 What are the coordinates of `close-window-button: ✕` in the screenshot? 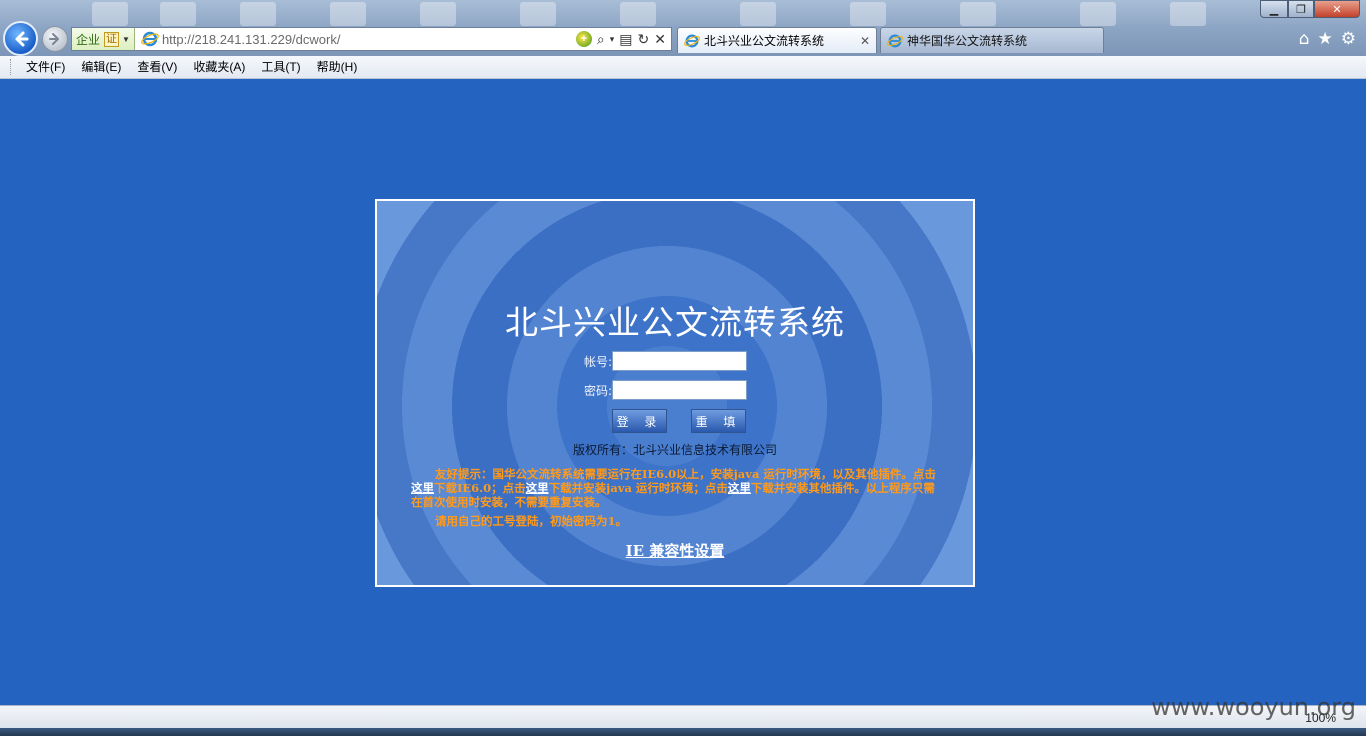 It's located at (1337, 9).